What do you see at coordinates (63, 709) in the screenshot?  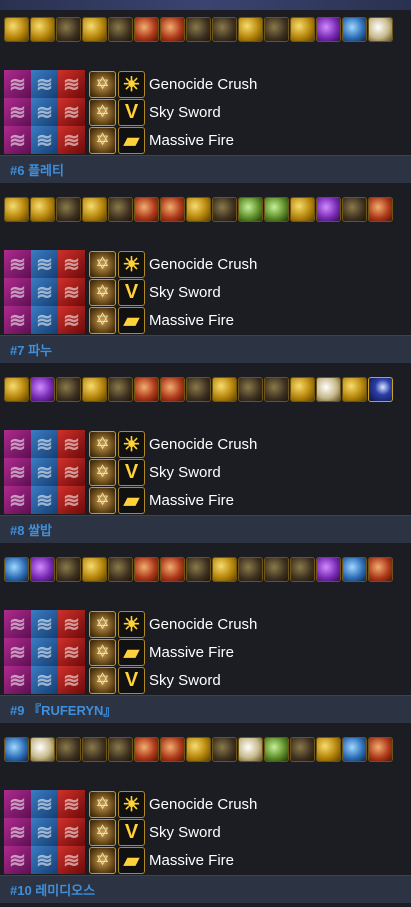 I see `player-name: #9 『RUFERYN』` at bounding box center [63, 709].